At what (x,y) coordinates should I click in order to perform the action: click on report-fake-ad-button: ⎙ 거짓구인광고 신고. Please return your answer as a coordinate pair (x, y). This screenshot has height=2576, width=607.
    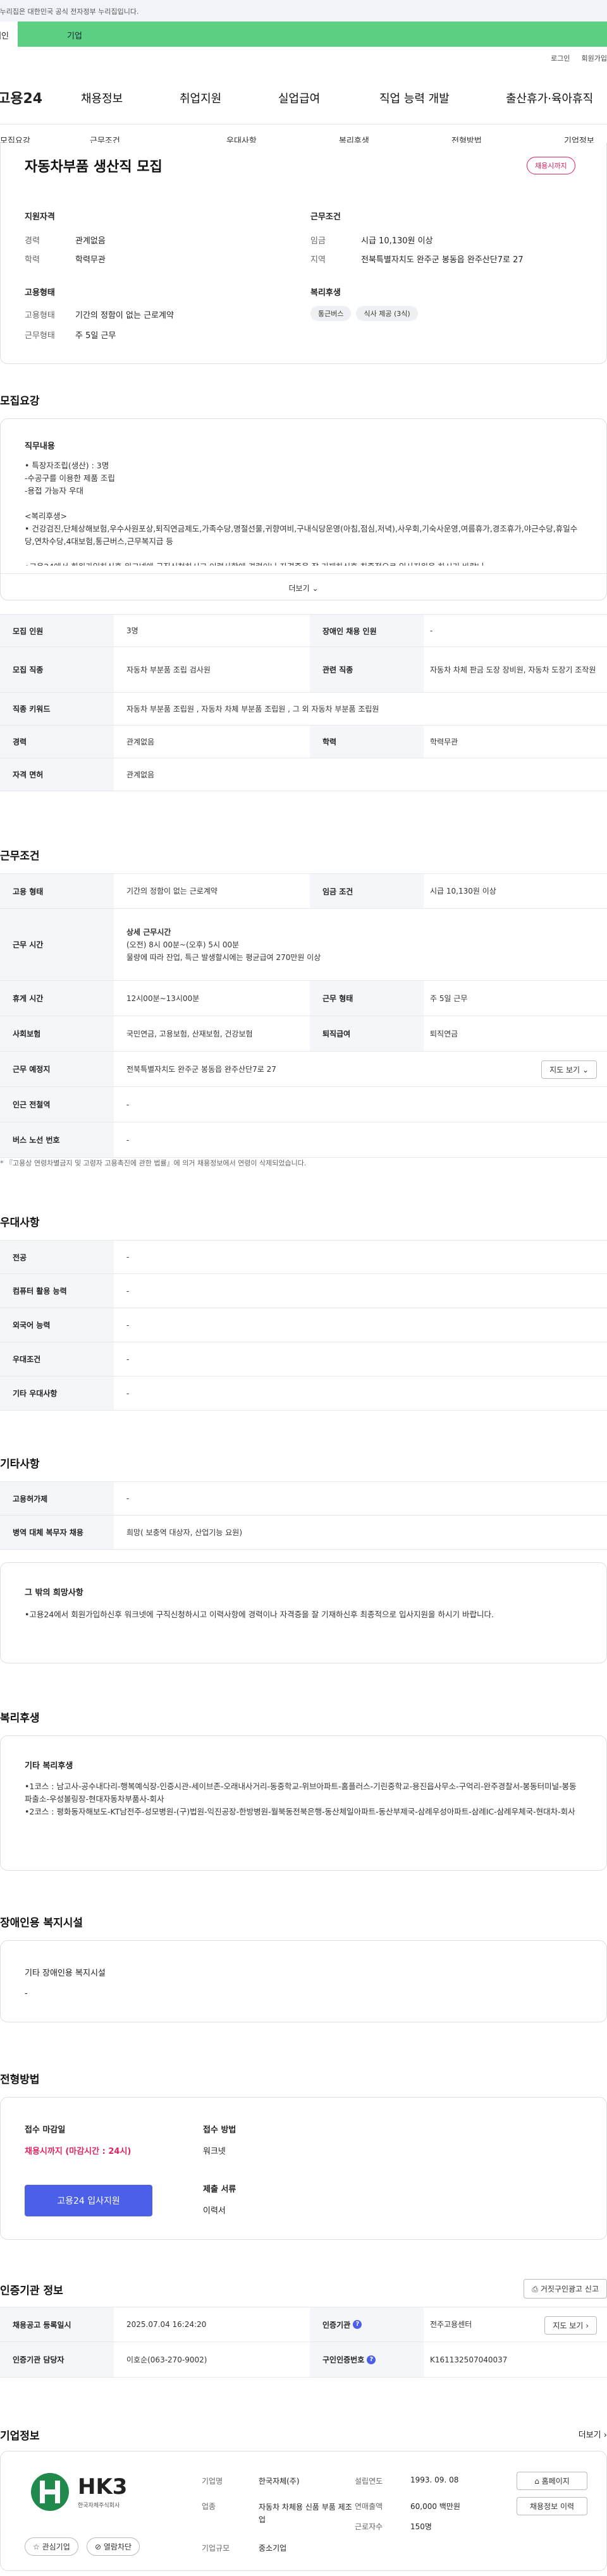
    Looking at the image, I should click on (566, 2289).